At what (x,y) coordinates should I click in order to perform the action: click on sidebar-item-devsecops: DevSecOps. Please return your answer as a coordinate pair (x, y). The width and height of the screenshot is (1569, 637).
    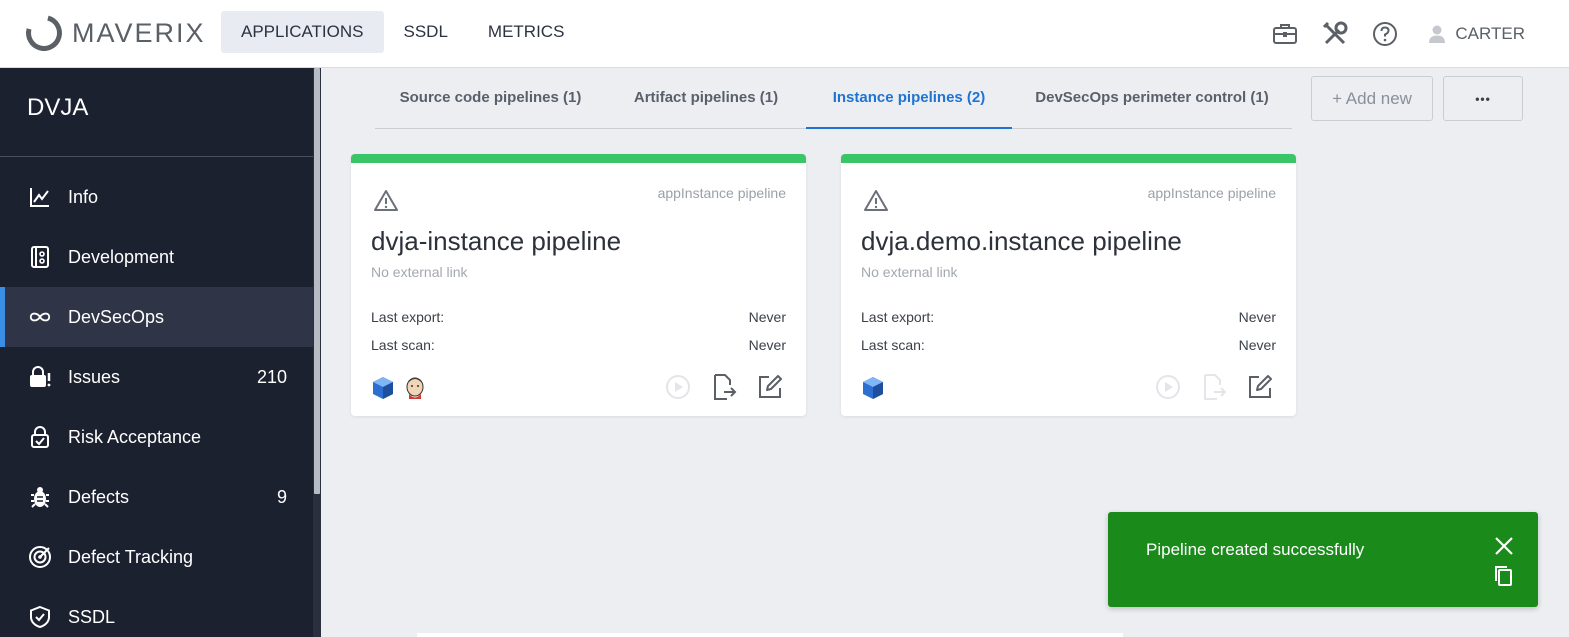
    Looking at the image, I should click on (156, 317).